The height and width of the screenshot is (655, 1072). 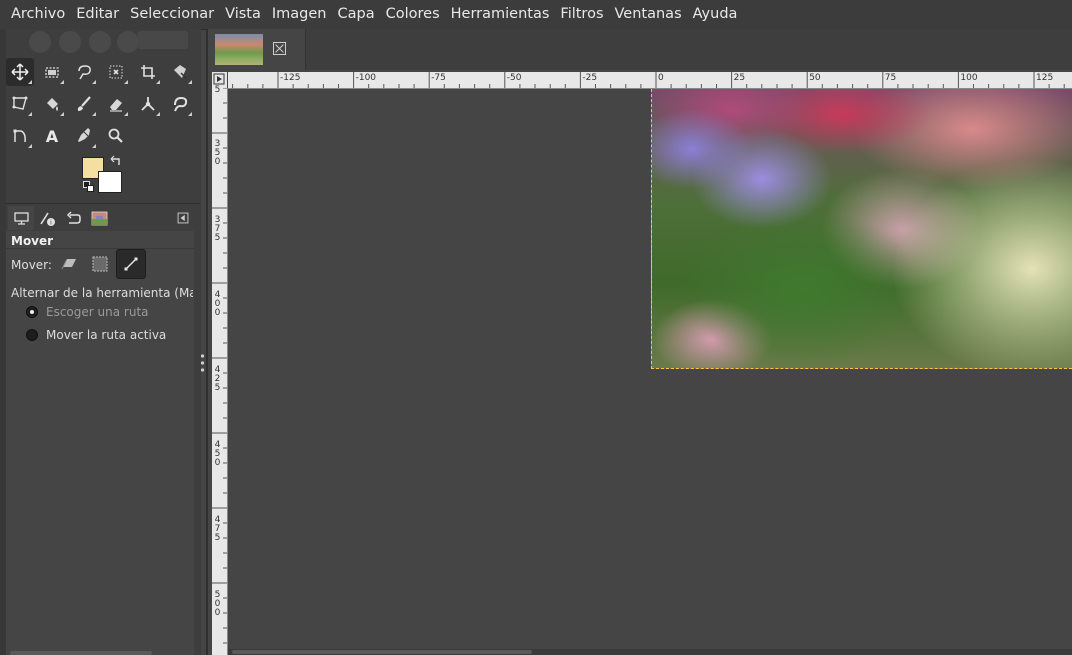 I want to click on crop-tool-button, so click(x=148, y=72).